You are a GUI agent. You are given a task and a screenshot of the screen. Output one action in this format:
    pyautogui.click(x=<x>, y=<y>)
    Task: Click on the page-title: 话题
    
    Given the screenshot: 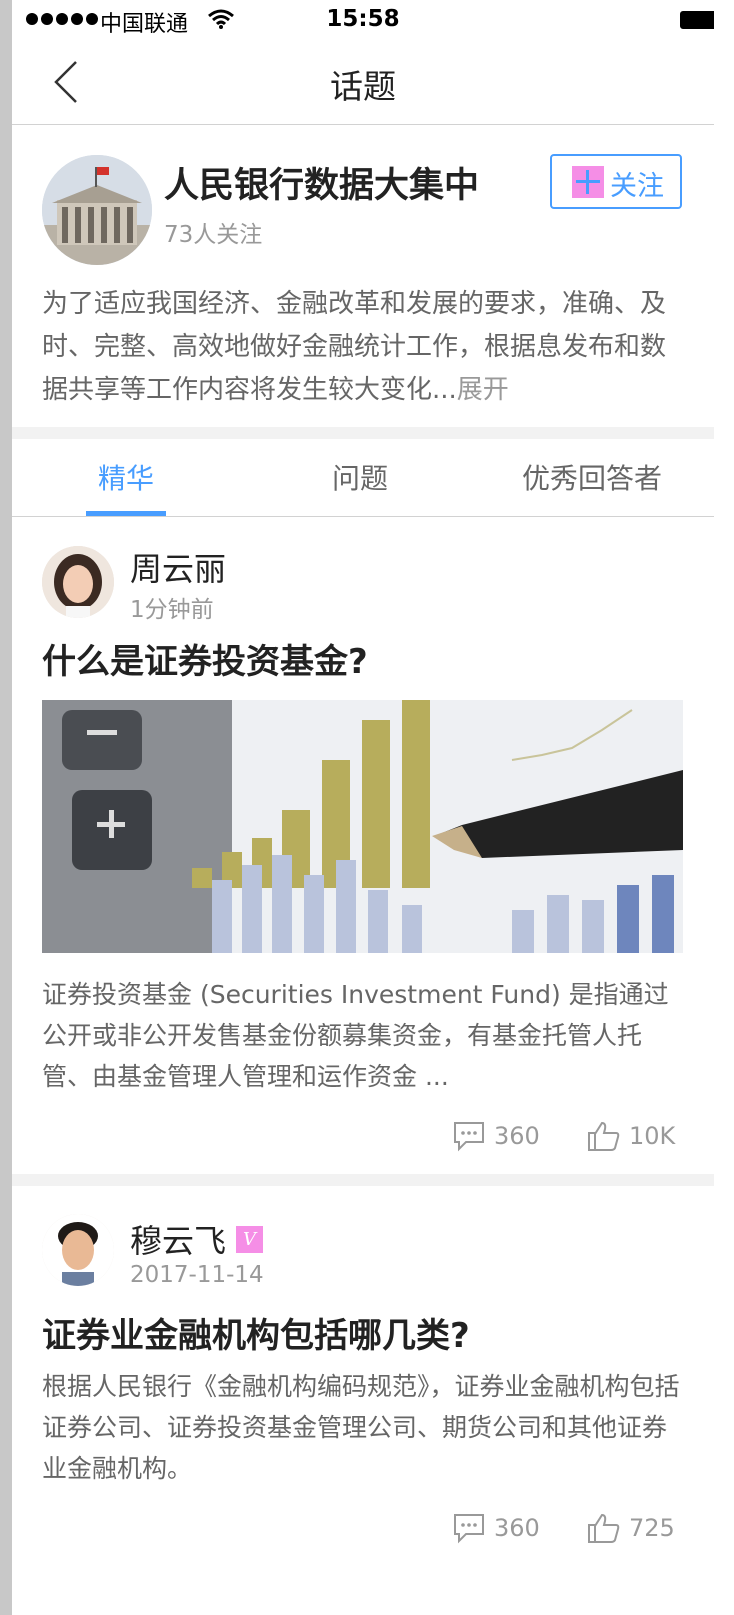 What is the action you would take?
    pyautogui.click(x=363, y=86)
    